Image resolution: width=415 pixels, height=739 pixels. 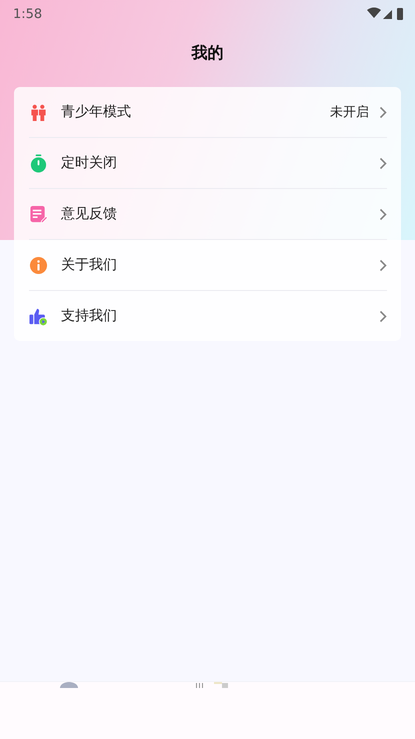 What do you see at coordinates (89, 163) in the screenshot?
I see `menu-label: 定时关闭` at bounding box center [89, 163].